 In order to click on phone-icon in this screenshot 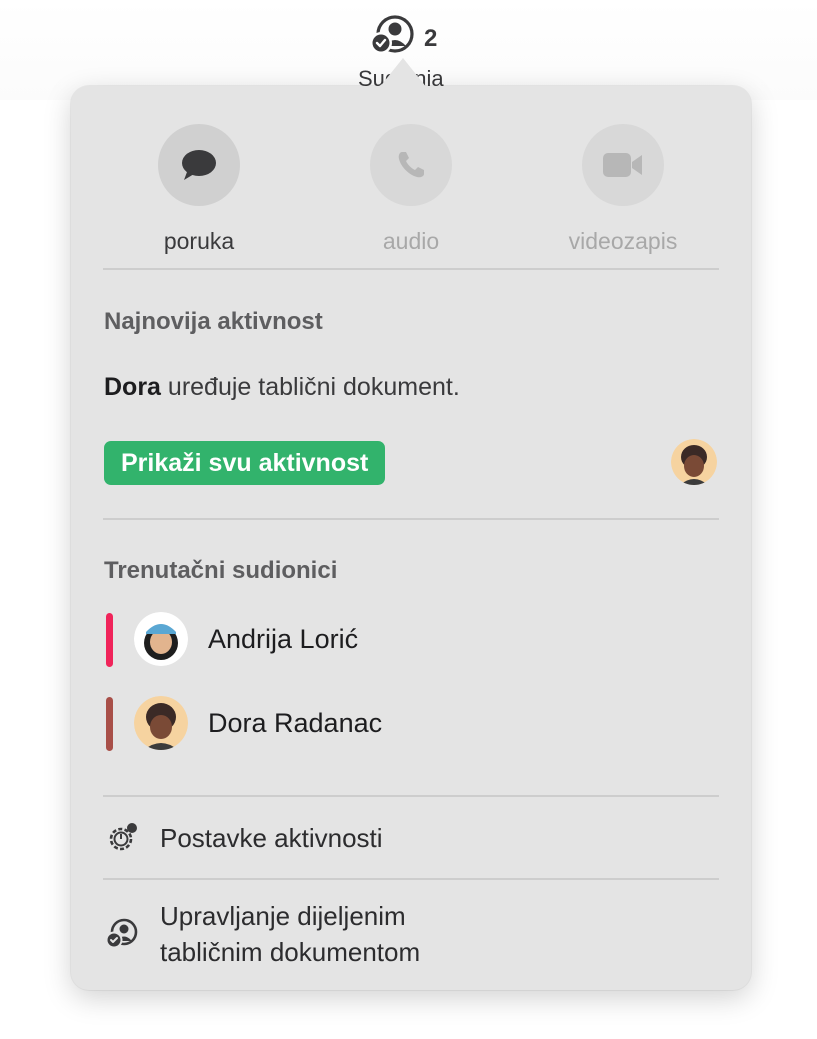, I will do `click(411, 165)`.